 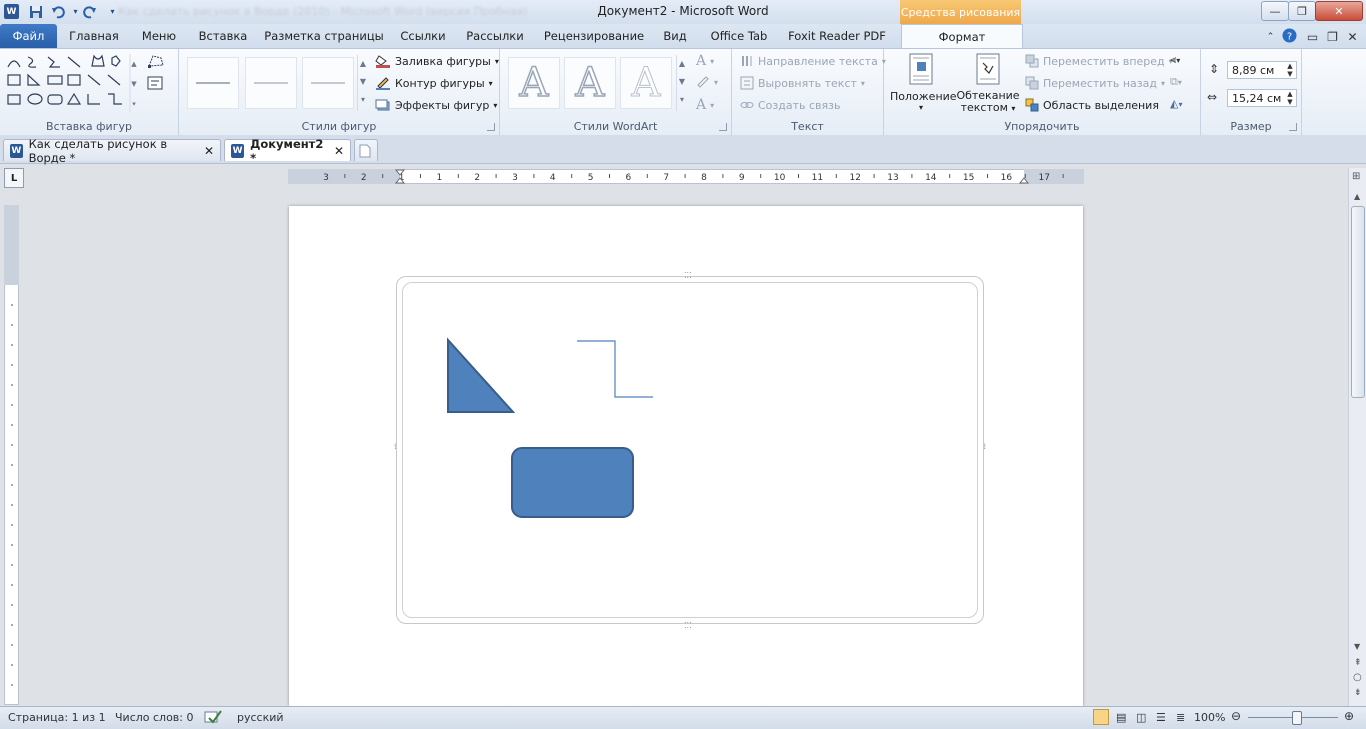 What do you see at coordinates (534, 83) in the screenshot?
I see `wordart-preset-1: A` at bounding box center [534, 83].